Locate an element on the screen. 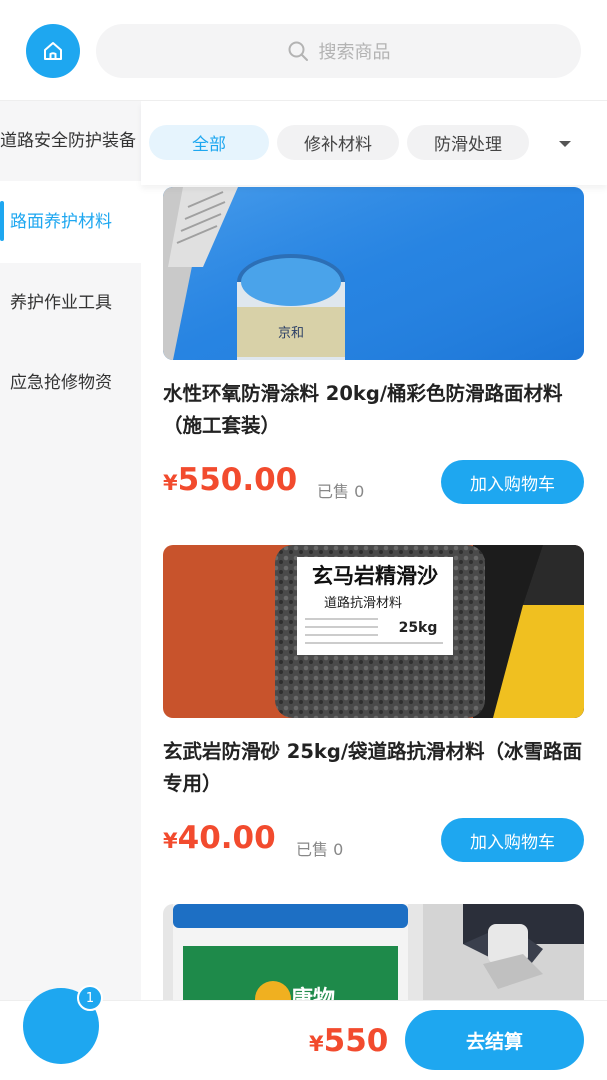 Image resolution: width=607 pixels, height=1080 pixels. tab-all: 全部 is located at coordinates (209, 142).